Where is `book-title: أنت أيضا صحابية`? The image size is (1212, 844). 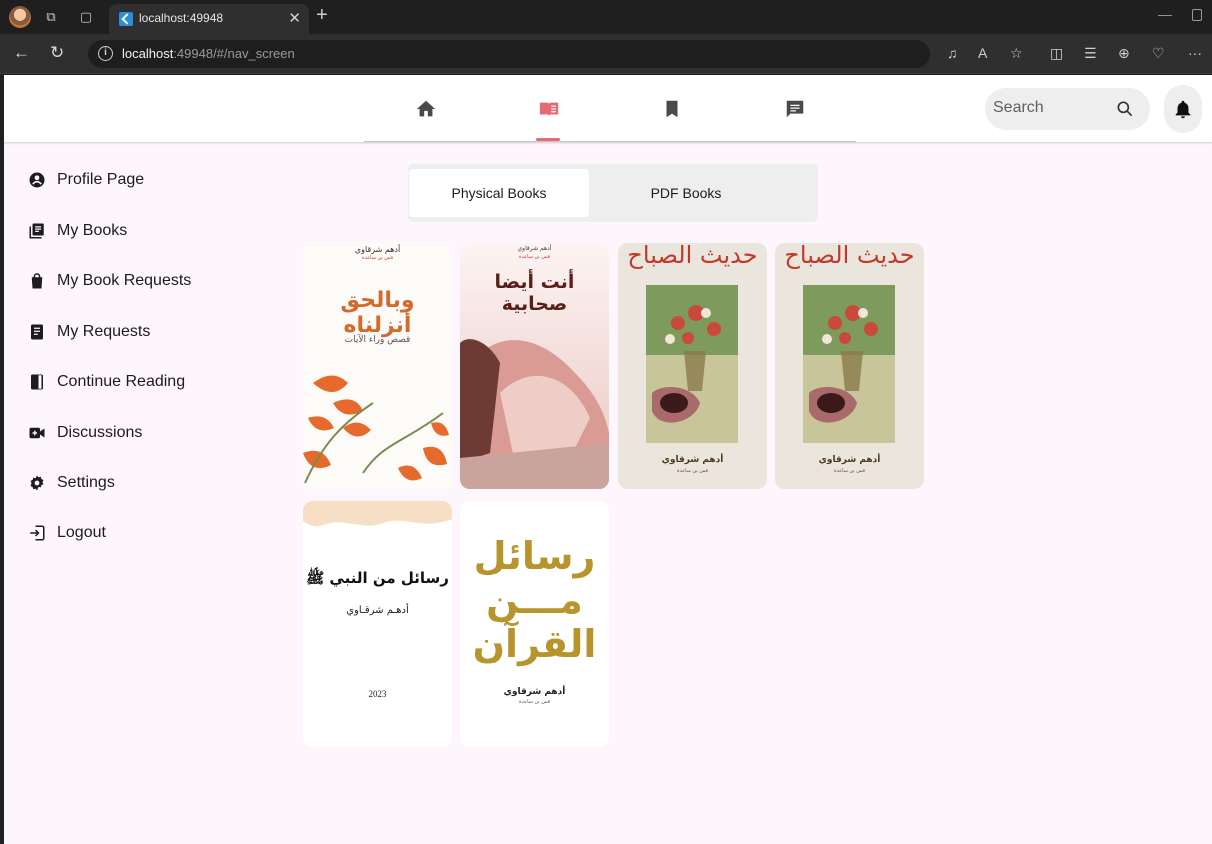
book-title: أنت أيضا صحابية is located at coordinates (534, 293).